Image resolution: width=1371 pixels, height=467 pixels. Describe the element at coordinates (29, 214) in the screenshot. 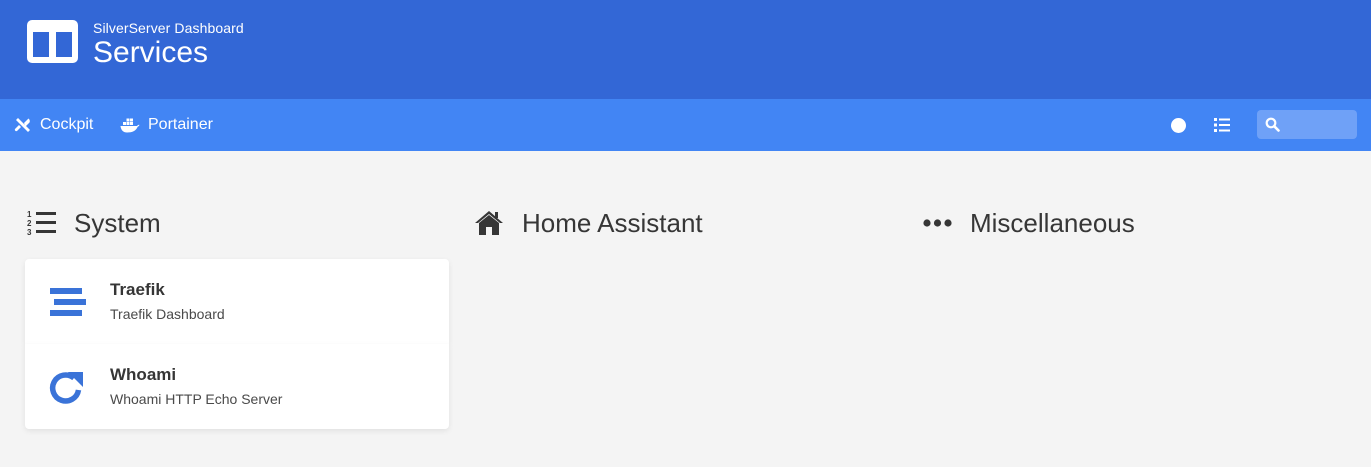

I see `svg-text: 1` at that location.